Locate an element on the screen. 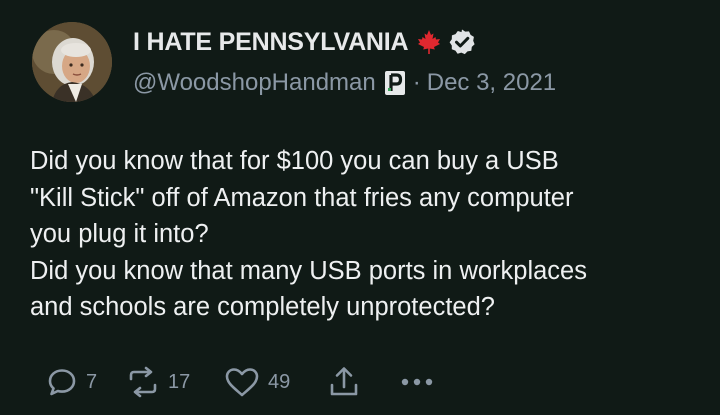 The height and width of the screenshot is (415, 720). avatar is located at coordinates (72, 62).